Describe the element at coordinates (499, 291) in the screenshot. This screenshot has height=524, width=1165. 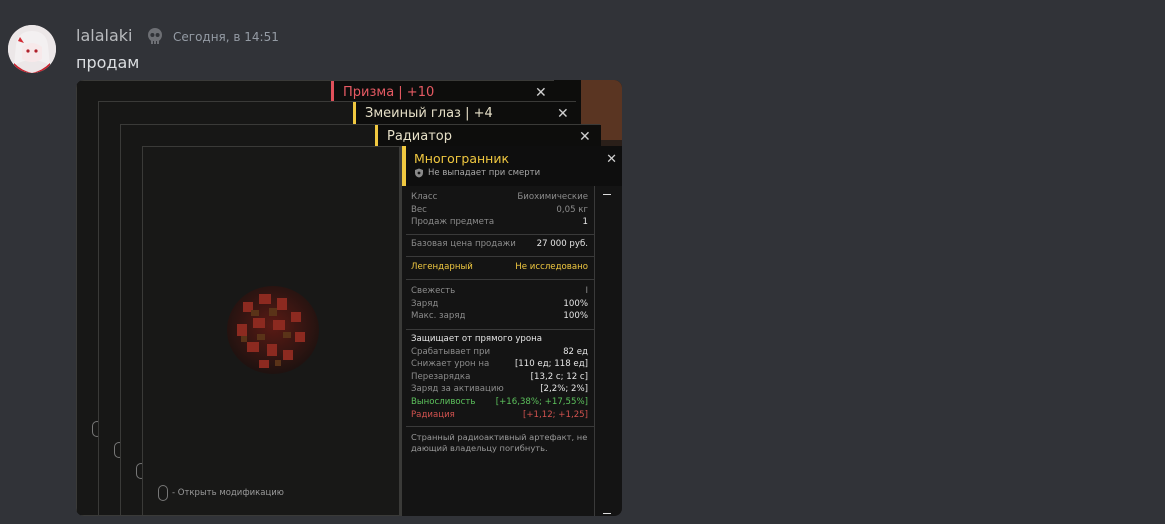
I see `state-row: Свежесть I` at that location.